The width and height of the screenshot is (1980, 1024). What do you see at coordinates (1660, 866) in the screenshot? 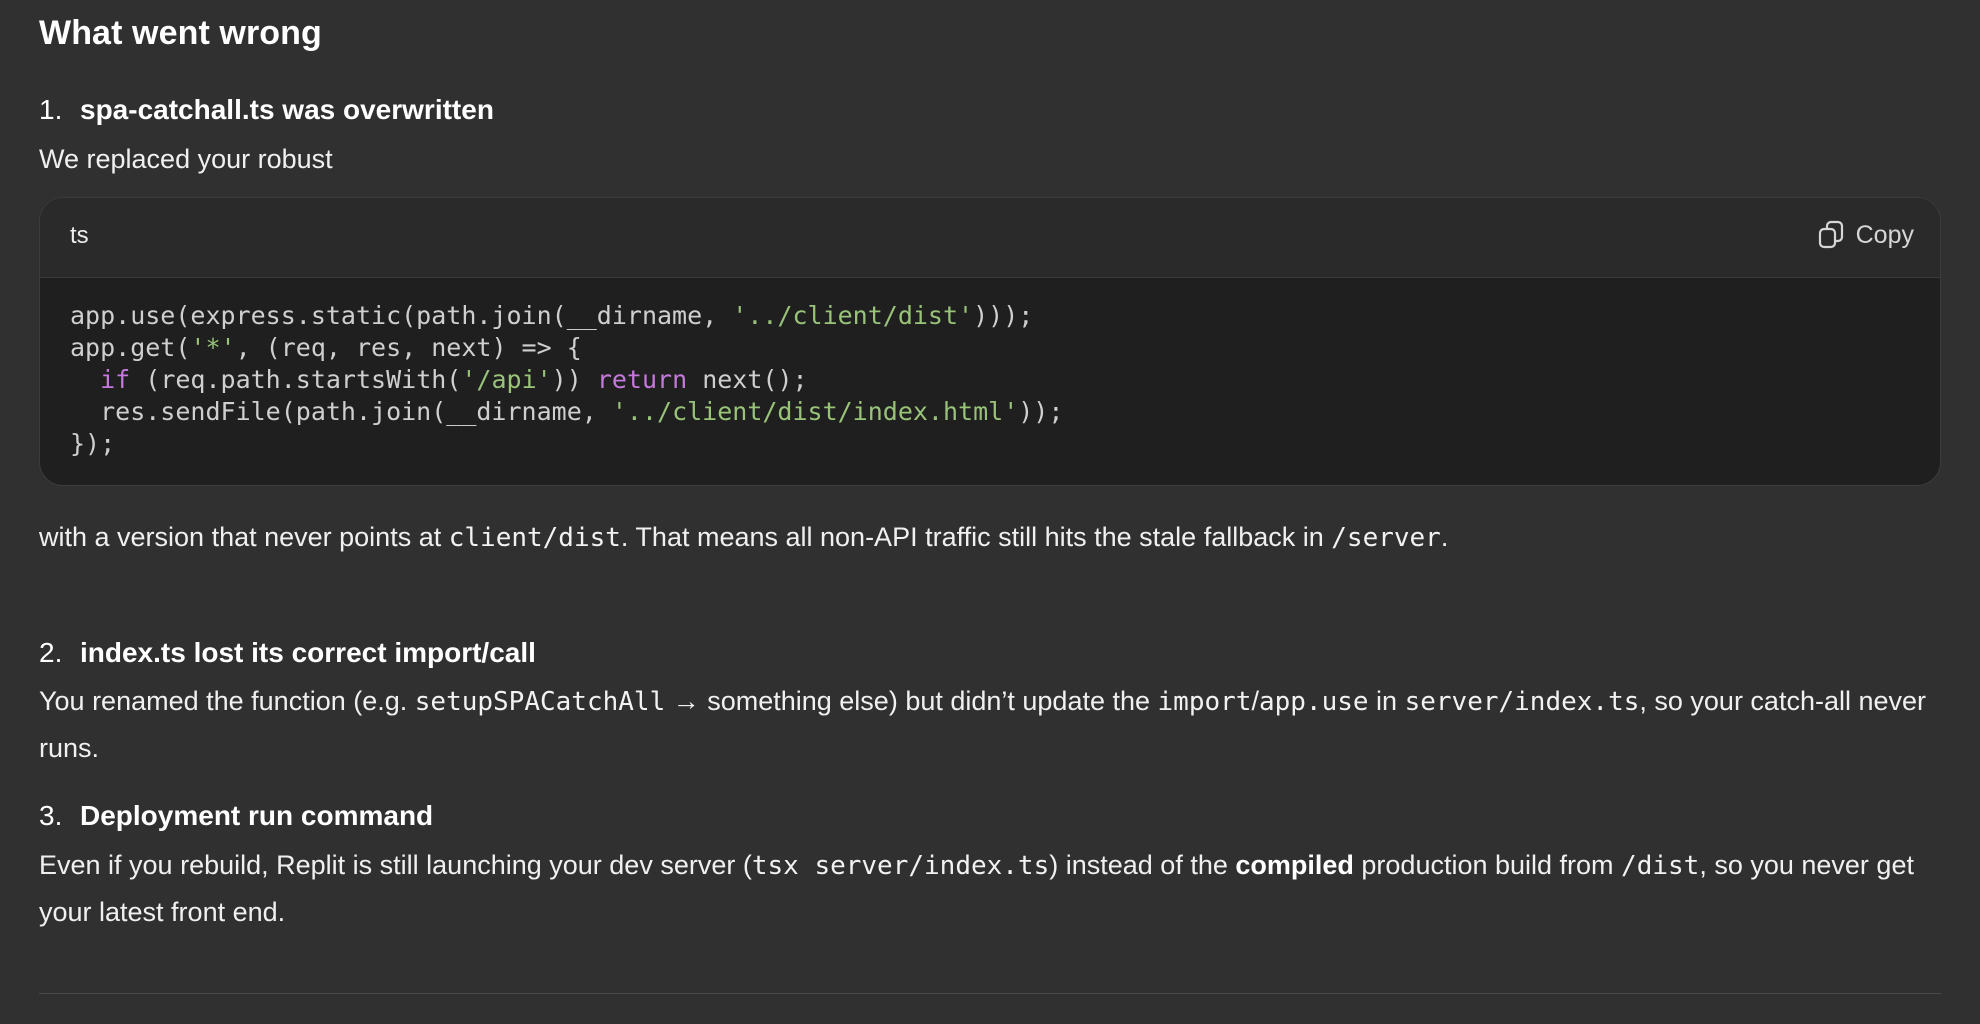
I see `inline-code: /dist` at bounding box center [1660, 866].